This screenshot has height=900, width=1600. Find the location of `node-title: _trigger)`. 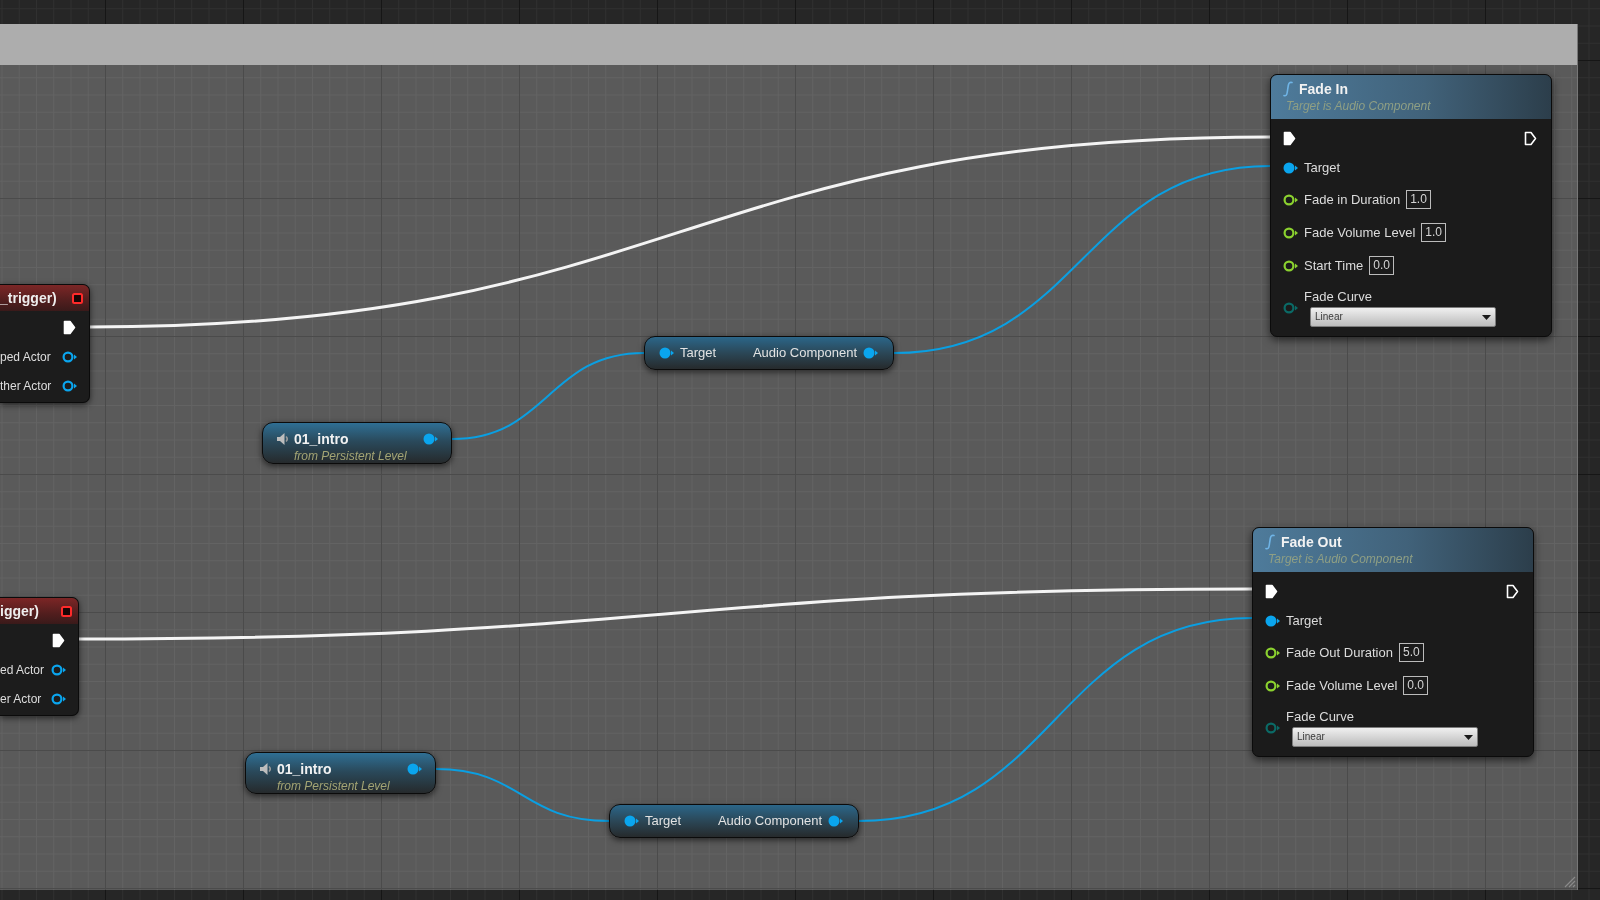

node-title: _trigger) is located at coordinates (28, 298).